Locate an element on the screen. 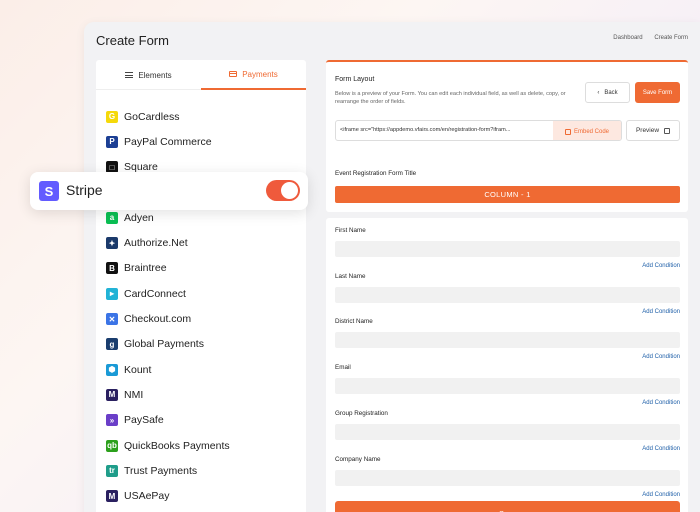  form-field: Last Name Add Condition is located at coordinates (507, 293).